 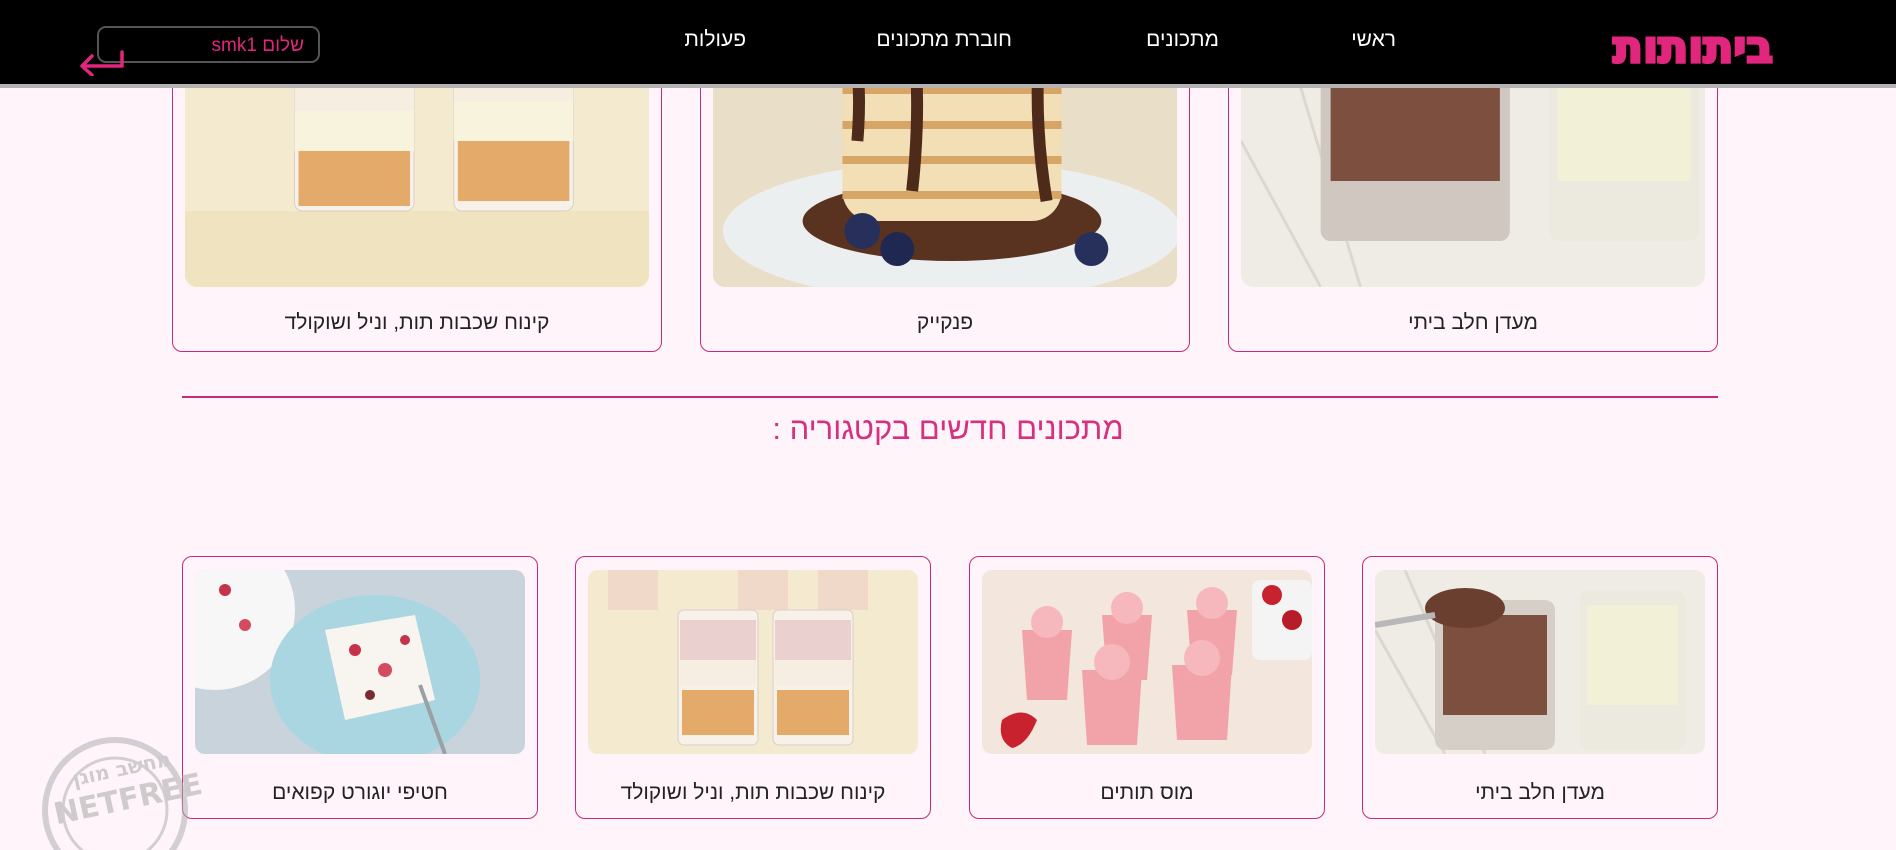 What do you see at coordinates (125, 790) in the screenshot?
I see `netfree-watermark: מחשב מוגן NETFREE` at bounding box center [125, 790].